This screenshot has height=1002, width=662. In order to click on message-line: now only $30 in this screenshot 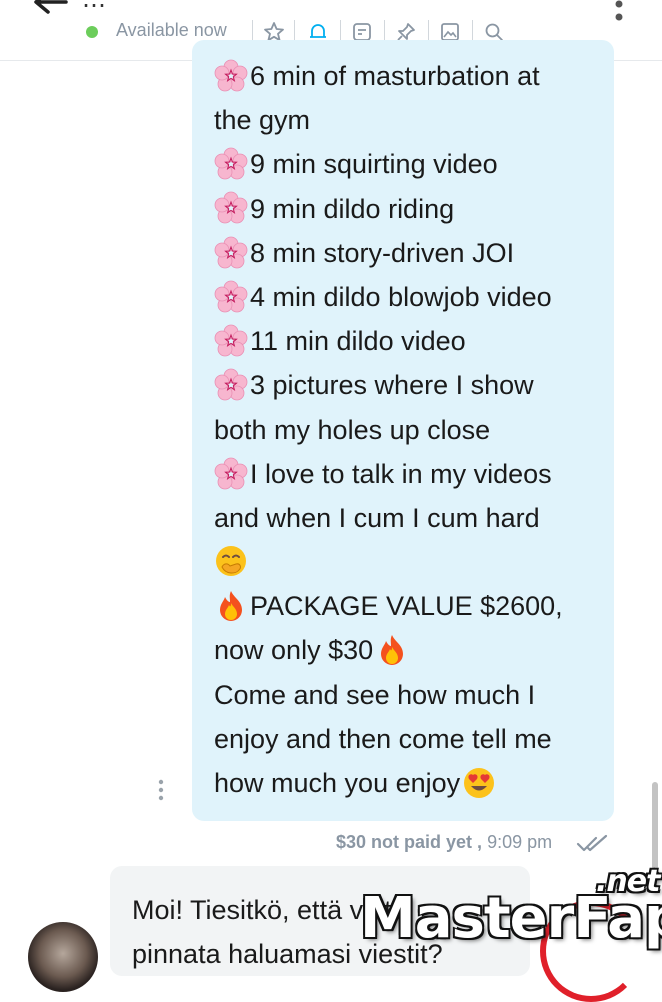, I will do `click(409, 650)`.